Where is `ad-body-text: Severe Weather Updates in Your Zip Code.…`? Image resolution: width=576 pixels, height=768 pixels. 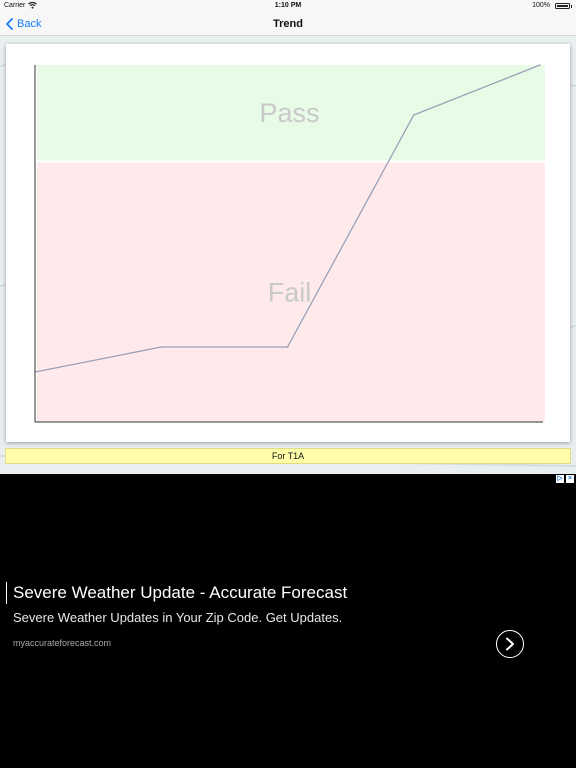
ad-body-text: Severe Weather Updates in Your Zip Code.… is located at coordinates (178, 617).